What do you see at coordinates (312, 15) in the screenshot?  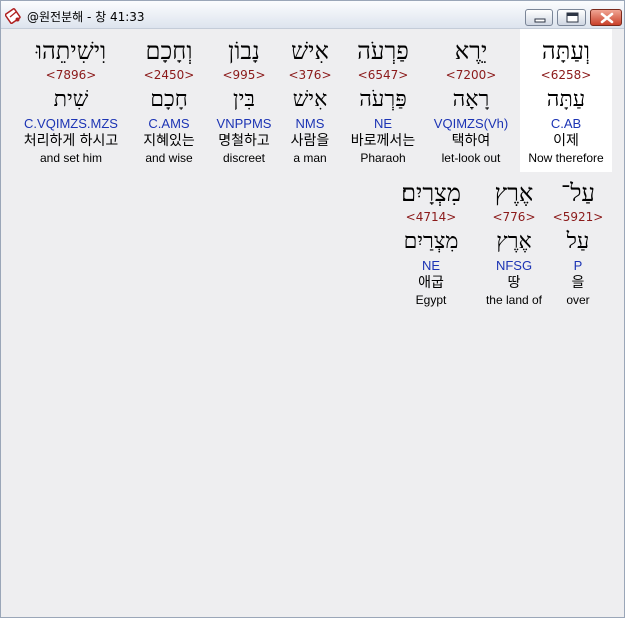 I see `title-bar: @원전분해 - 창 41:33` at bounding box center [312, 15].